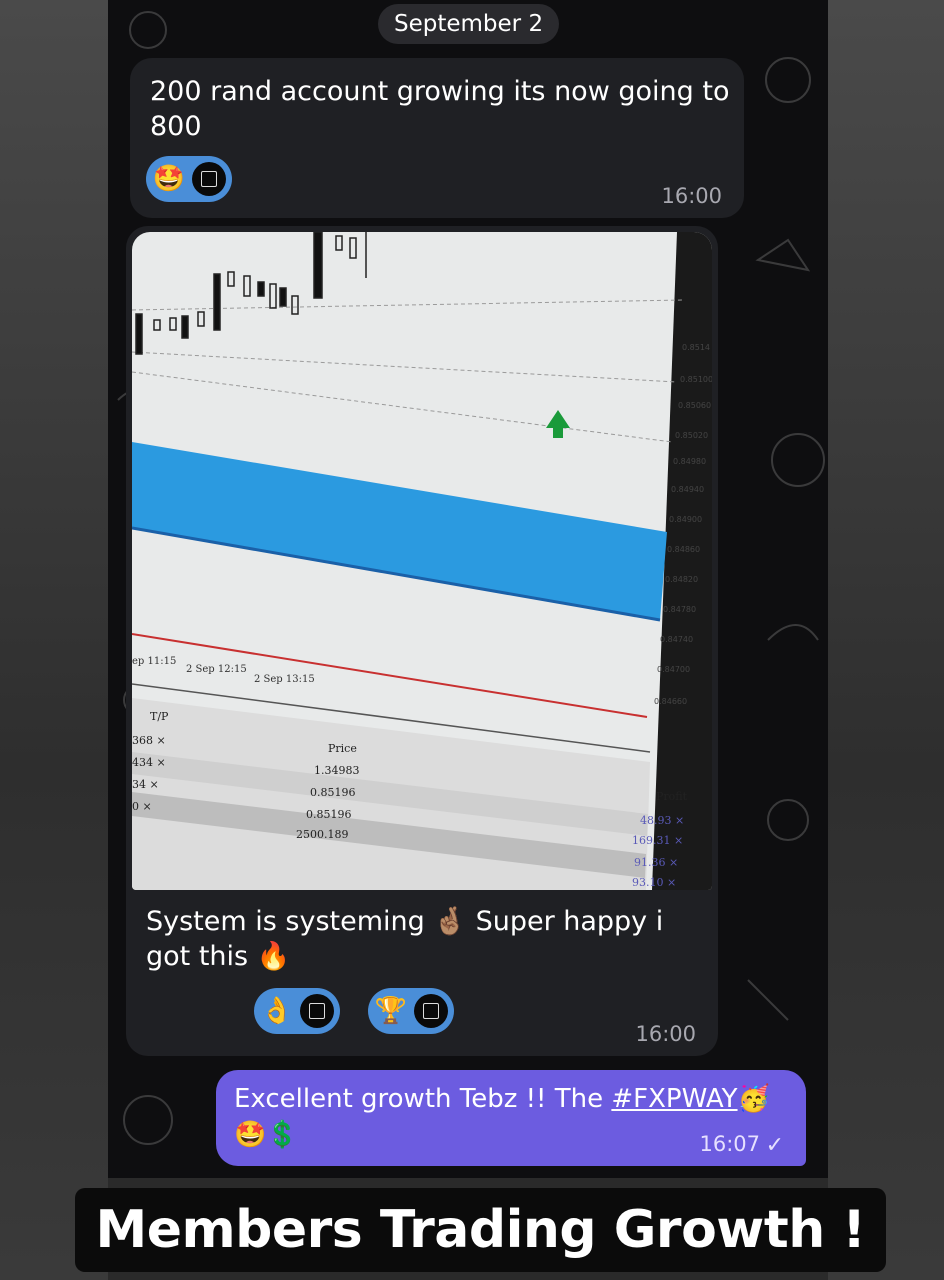 This screenshot has width=944, height=1280. I want to click on tp-cell: 0 ×, so click(142, 806).